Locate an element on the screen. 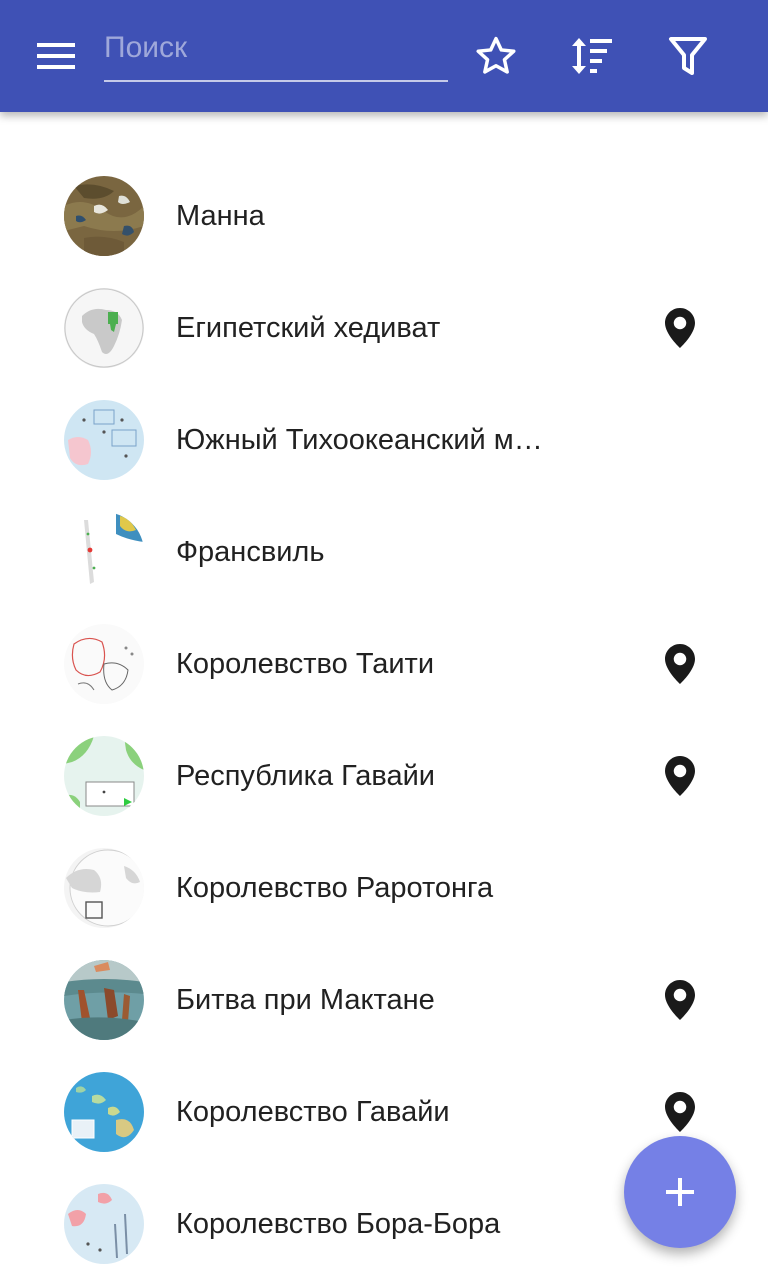 This screenshot has width=768, height=1280. list-item: Королевство Таити is located at coordinates (384, 664).